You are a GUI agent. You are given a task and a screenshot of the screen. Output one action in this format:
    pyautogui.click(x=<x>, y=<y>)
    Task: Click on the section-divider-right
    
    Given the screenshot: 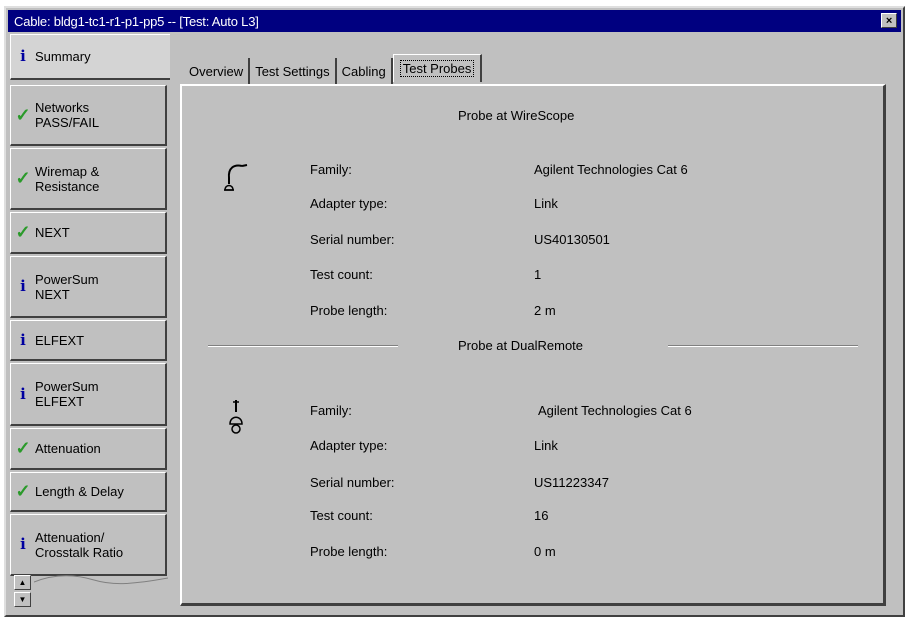 What is the action you would take?
    pyautogui.click(x=763, y=346)
    